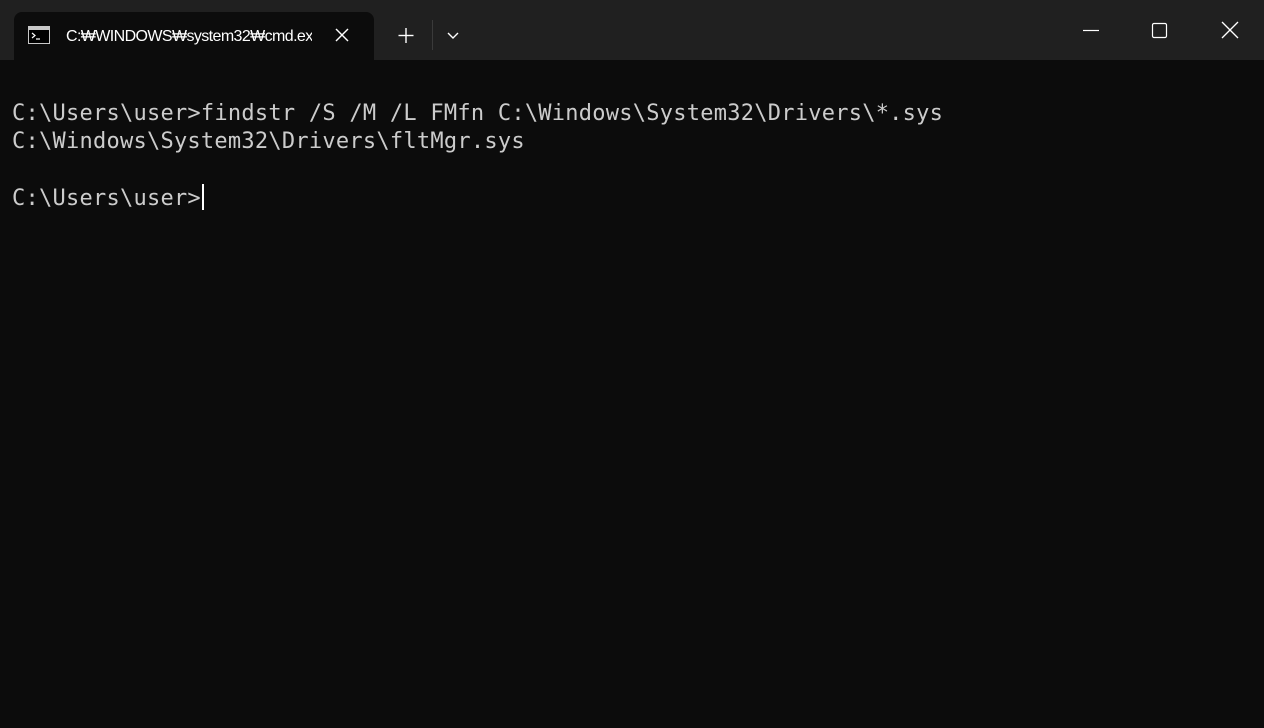  Describe the element at coordinates (39, 35) in the screenshot. I see `cmd-icon` at that location.